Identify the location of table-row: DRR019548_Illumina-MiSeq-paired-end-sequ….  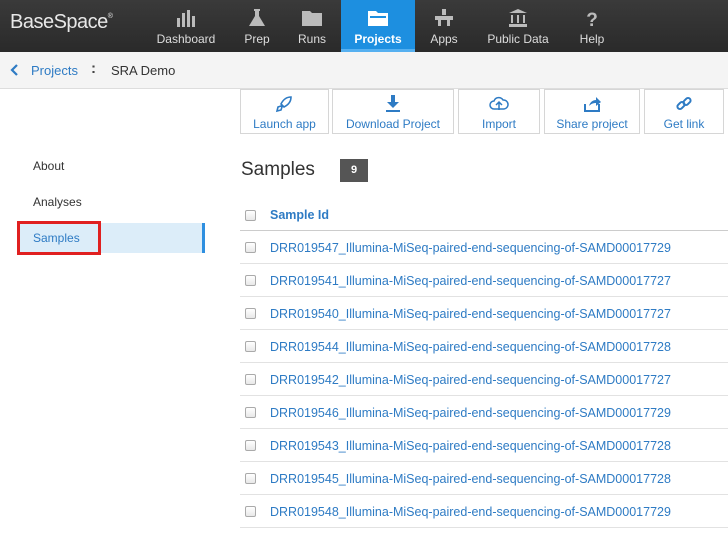
(484, 511).